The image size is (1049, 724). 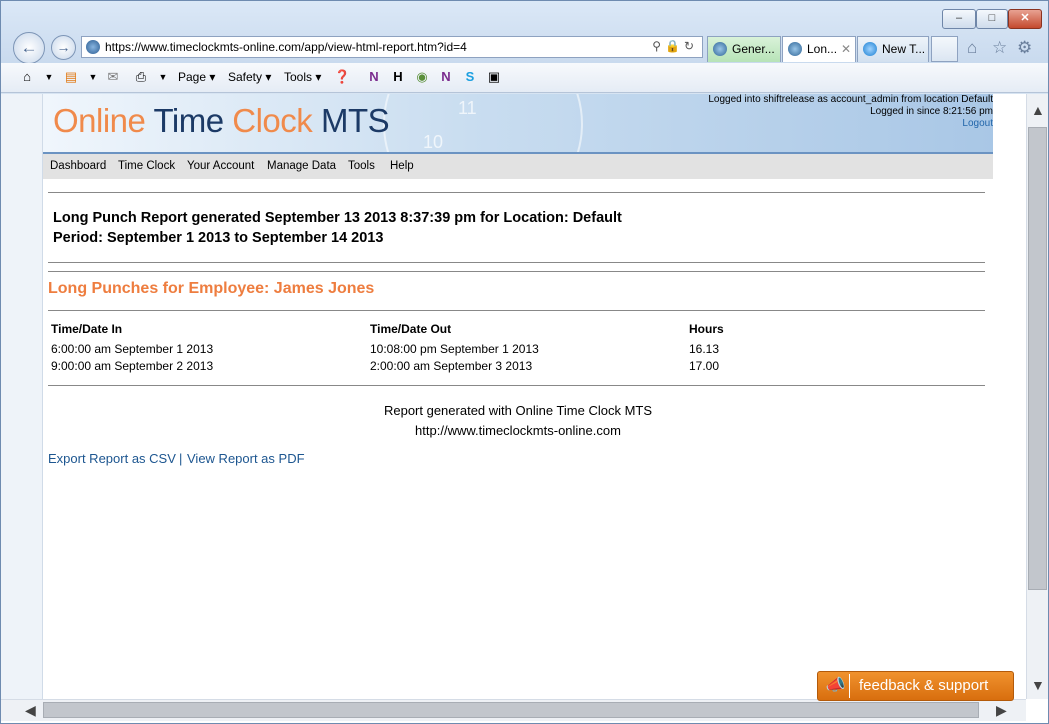 What do you see at coordinates (494, 77) in the screenshot?
I see `evernote-icon: ▣` at bounding box center [494, 77].